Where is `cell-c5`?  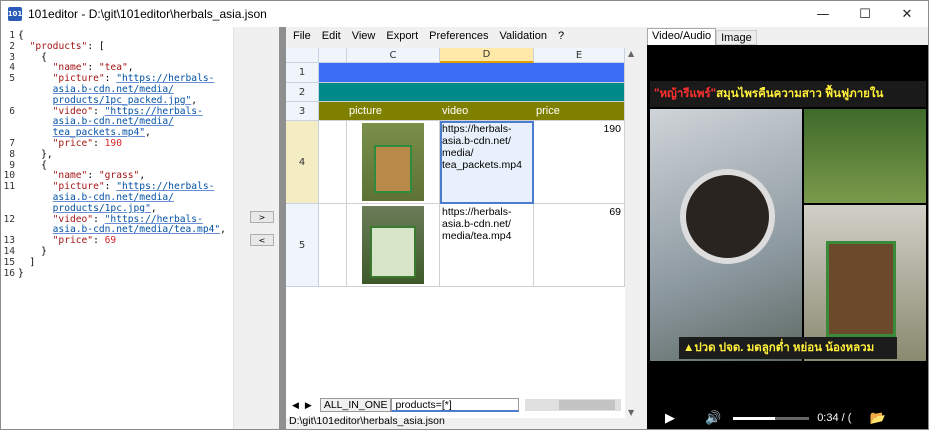 cell-c5 is located at coordinates (393, 245).